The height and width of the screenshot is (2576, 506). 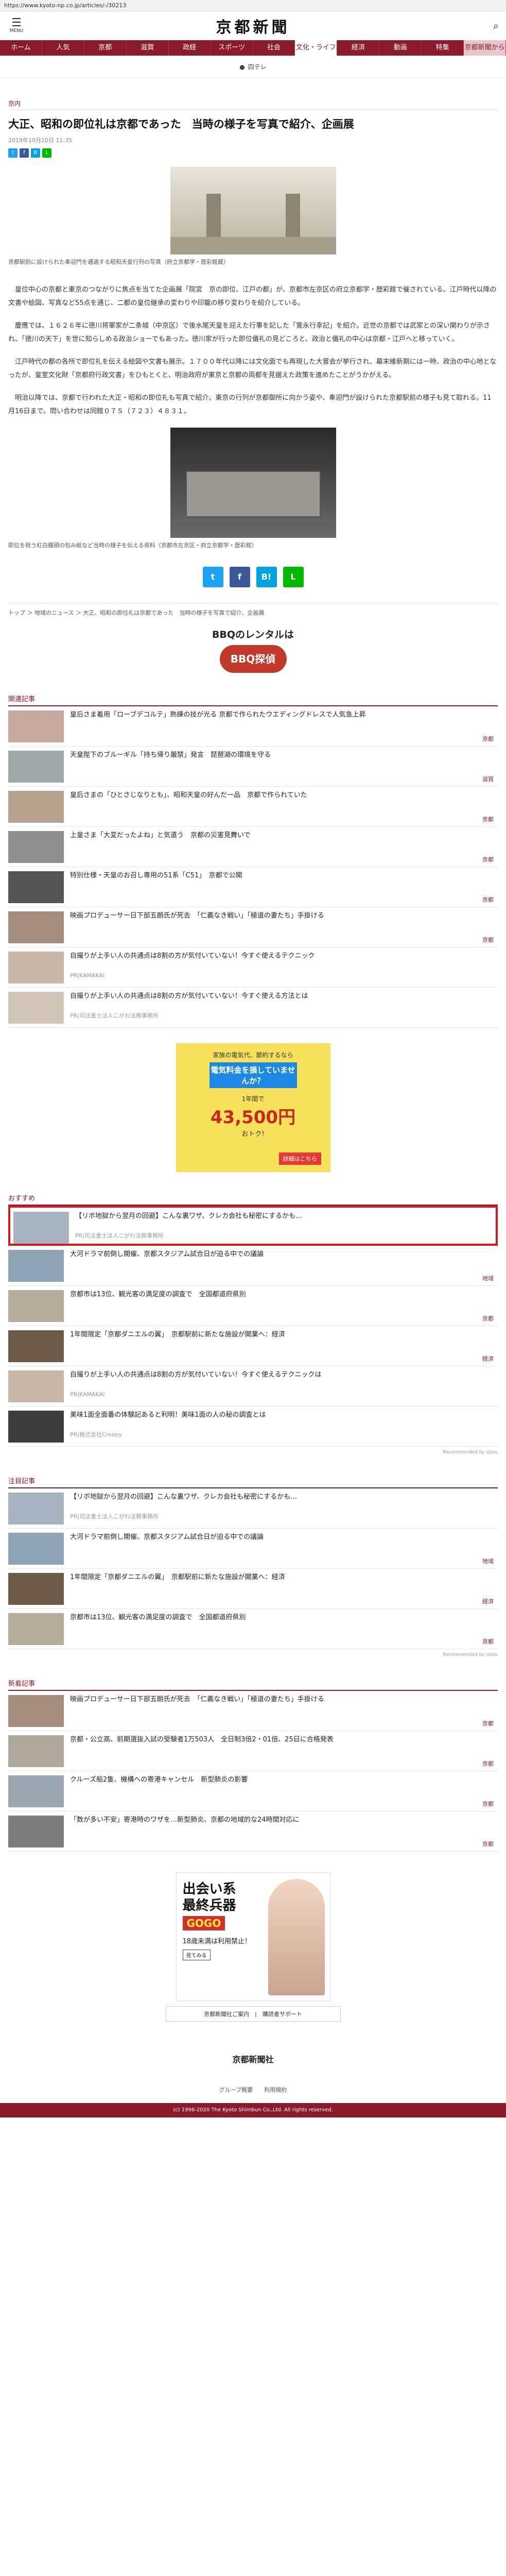 I want to click on bbq-ad: BBQのレンタルは BBQ探偵, so click(x=254, y=650).